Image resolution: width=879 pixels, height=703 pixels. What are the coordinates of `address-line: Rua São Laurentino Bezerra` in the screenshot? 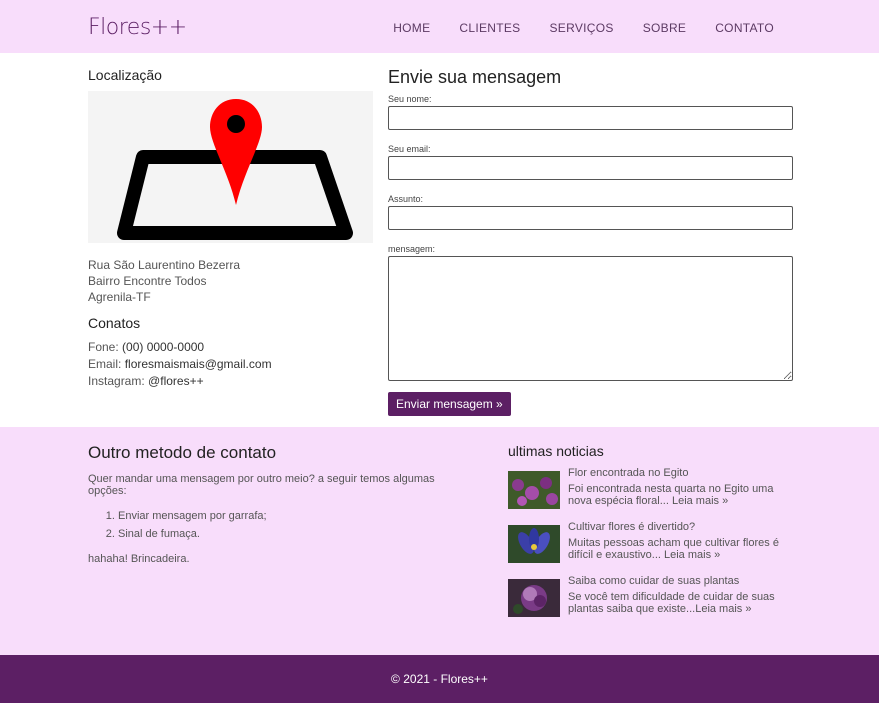 It's located at (164, 265).